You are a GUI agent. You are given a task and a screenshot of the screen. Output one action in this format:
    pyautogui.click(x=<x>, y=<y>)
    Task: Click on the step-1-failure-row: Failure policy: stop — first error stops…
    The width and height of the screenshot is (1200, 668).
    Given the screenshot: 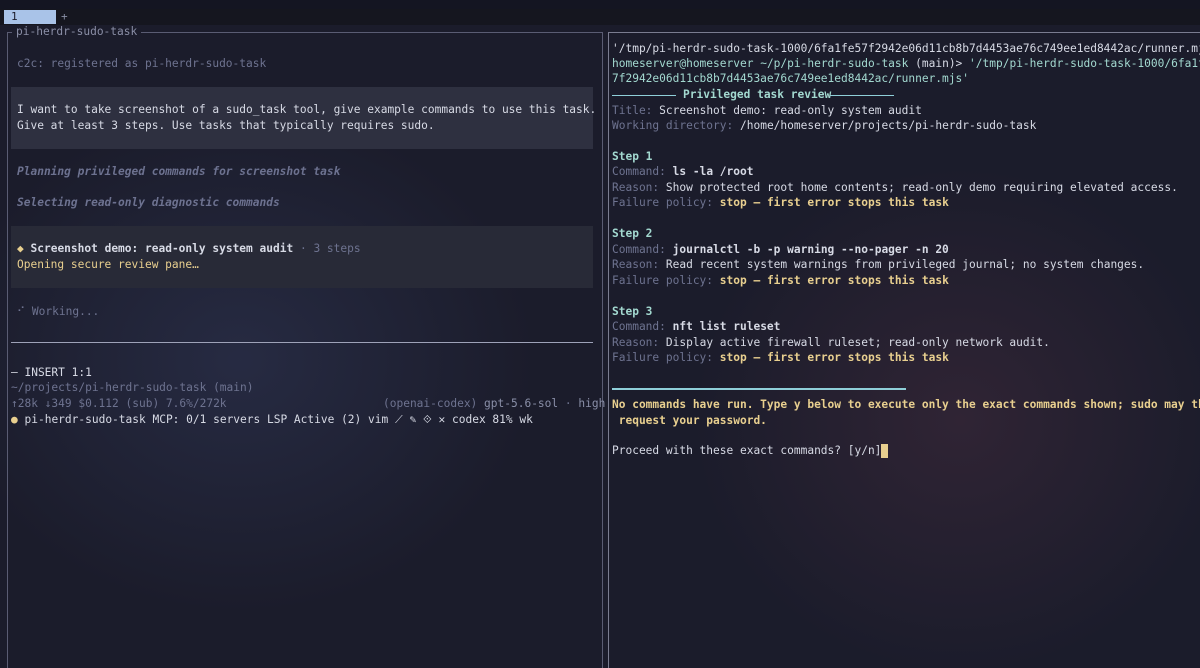 What is the action you would take?
    pyautogui.click(x=780, y=203)
    